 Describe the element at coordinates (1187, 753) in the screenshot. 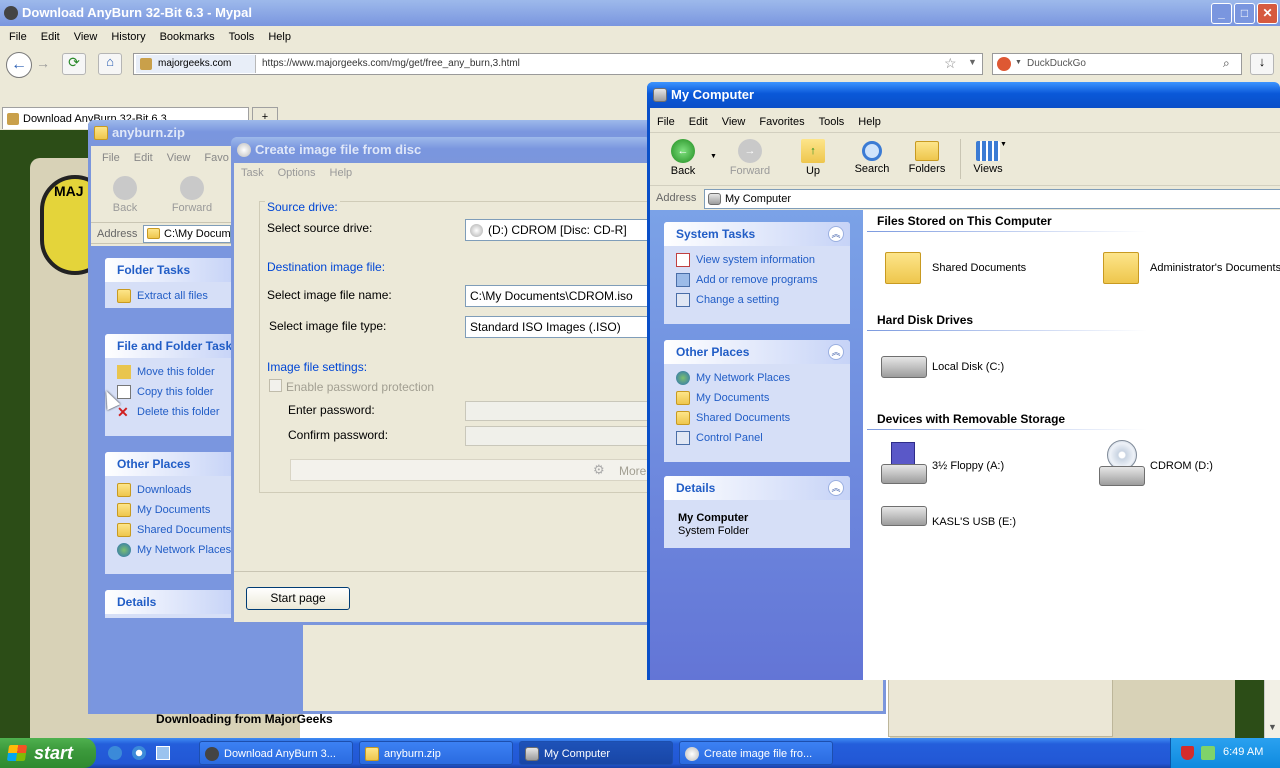

I see `security-shield-icon` at that location.